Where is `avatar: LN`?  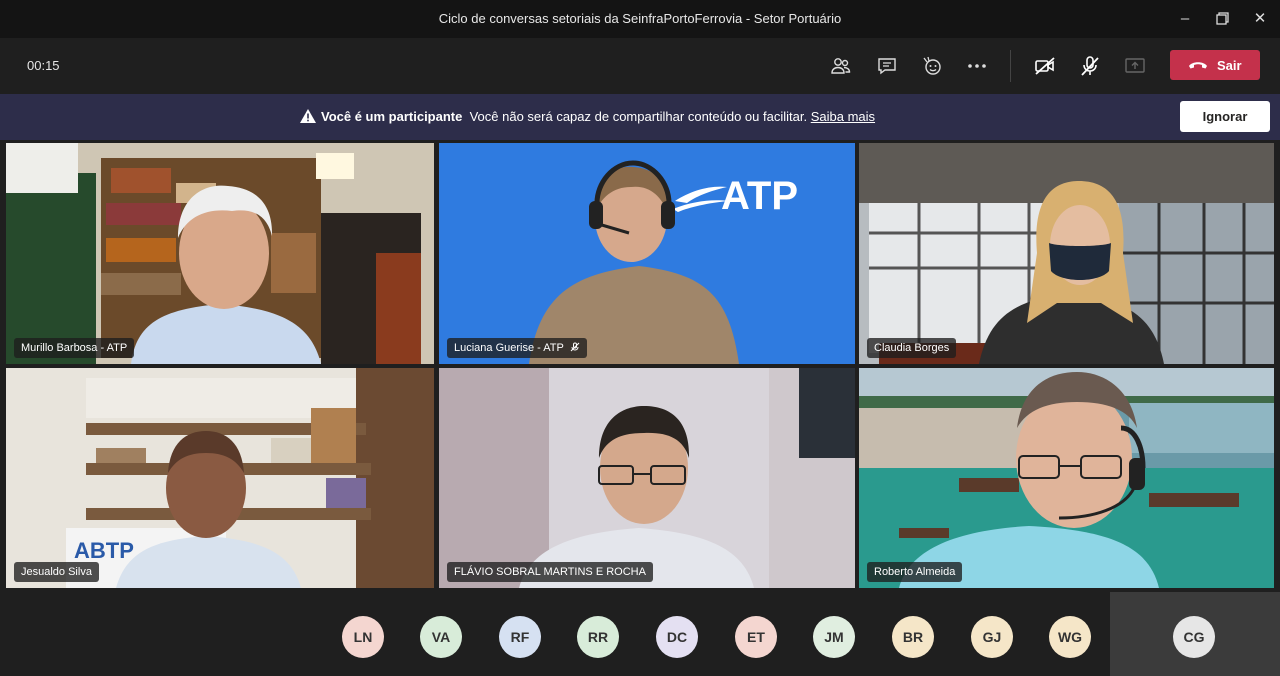
avatar: LN is located at coordinates (363, 637).